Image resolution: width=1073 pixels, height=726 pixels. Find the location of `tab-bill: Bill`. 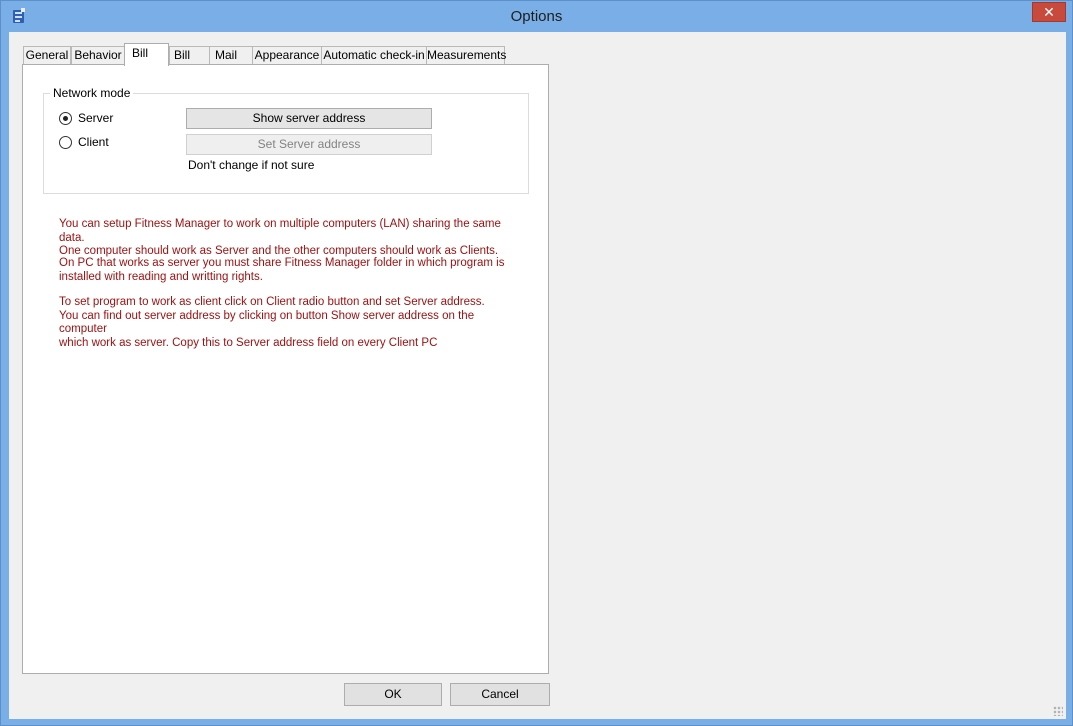

tab-bill: Bill is located at coordinates (146, 54).